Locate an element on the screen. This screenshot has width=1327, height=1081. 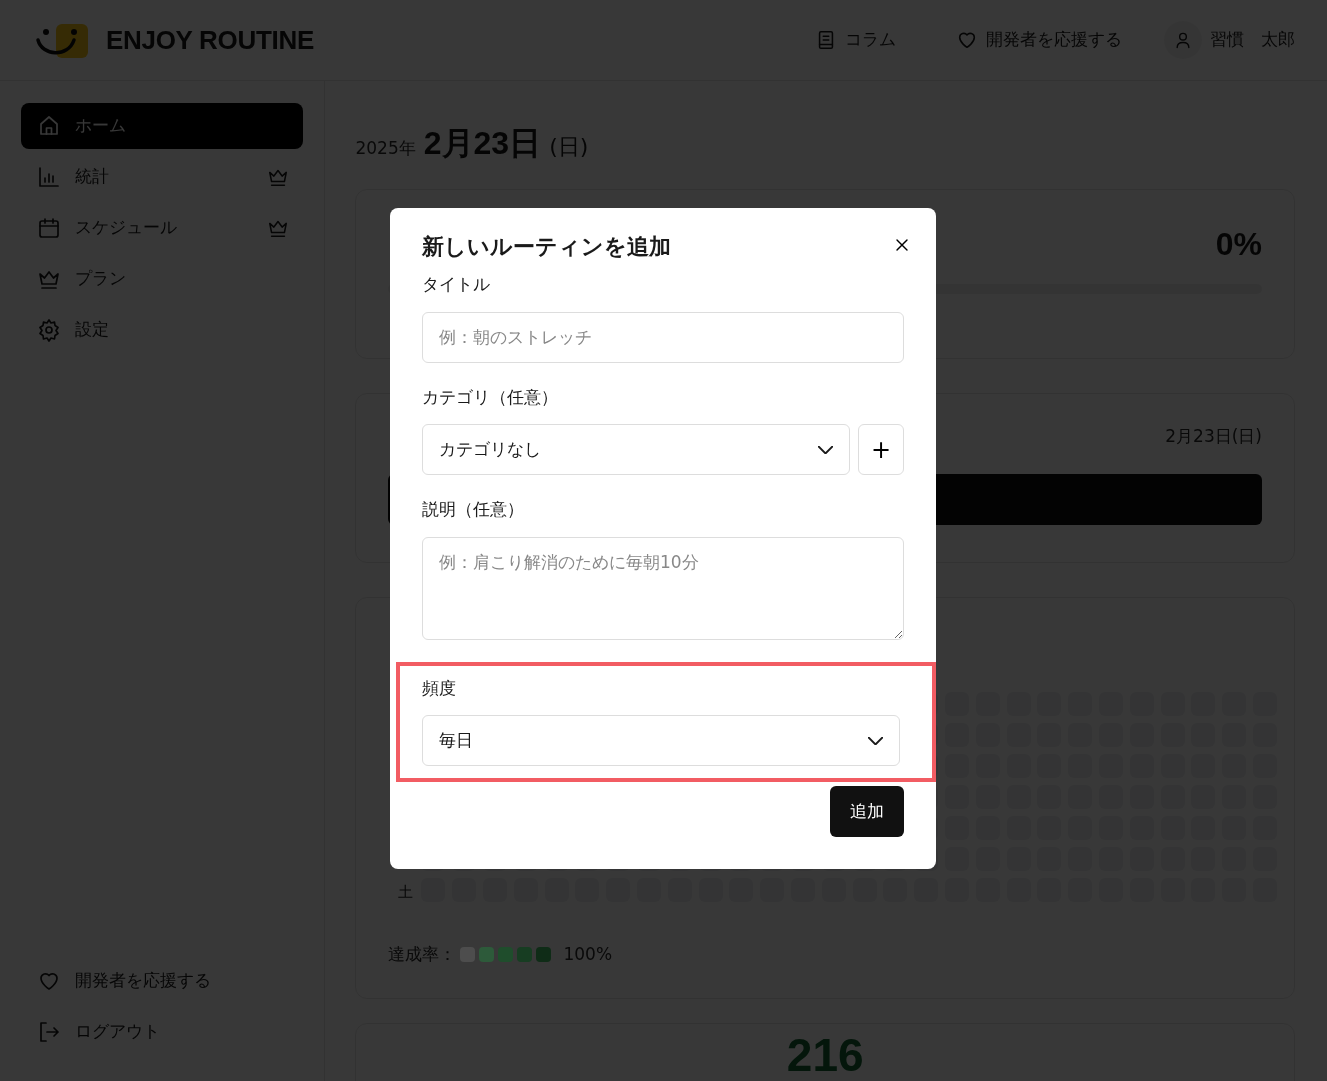
modal-title: 新しいルーティンを追加 is located at coordinates (546, 247).